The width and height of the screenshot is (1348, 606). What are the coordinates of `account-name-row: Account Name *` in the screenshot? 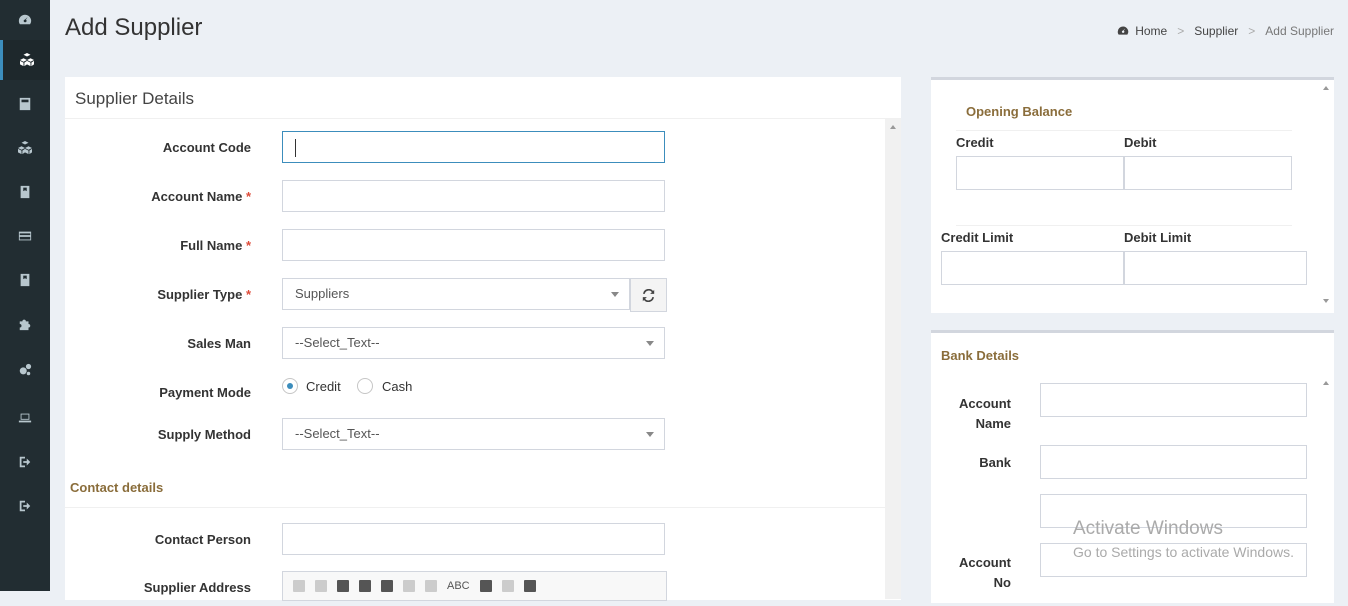 It's located at (475, 197).